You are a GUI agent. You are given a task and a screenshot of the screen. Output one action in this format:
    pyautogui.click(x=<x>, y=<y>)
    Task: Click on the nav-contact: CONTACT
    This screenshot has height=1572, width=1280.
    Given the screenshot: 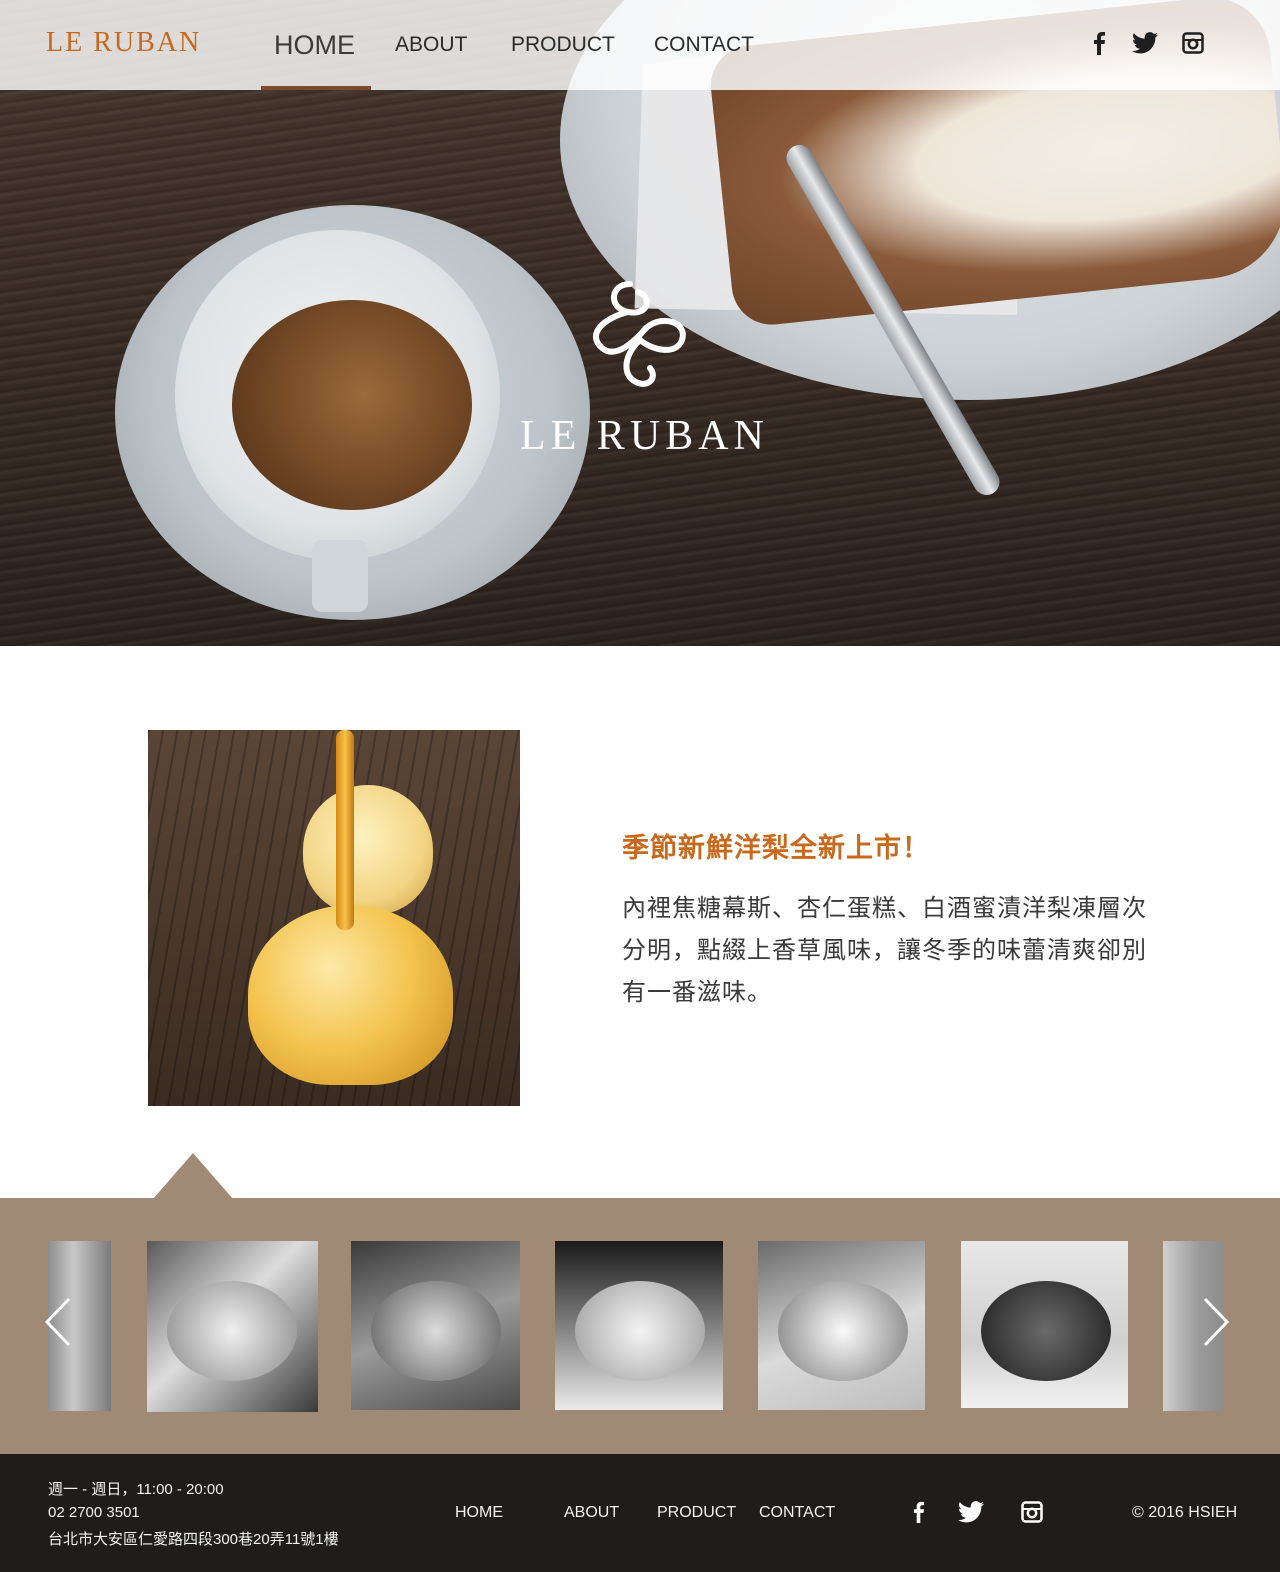 What is the action you would take?
    pyautogui.click(x=704, y=45)
    